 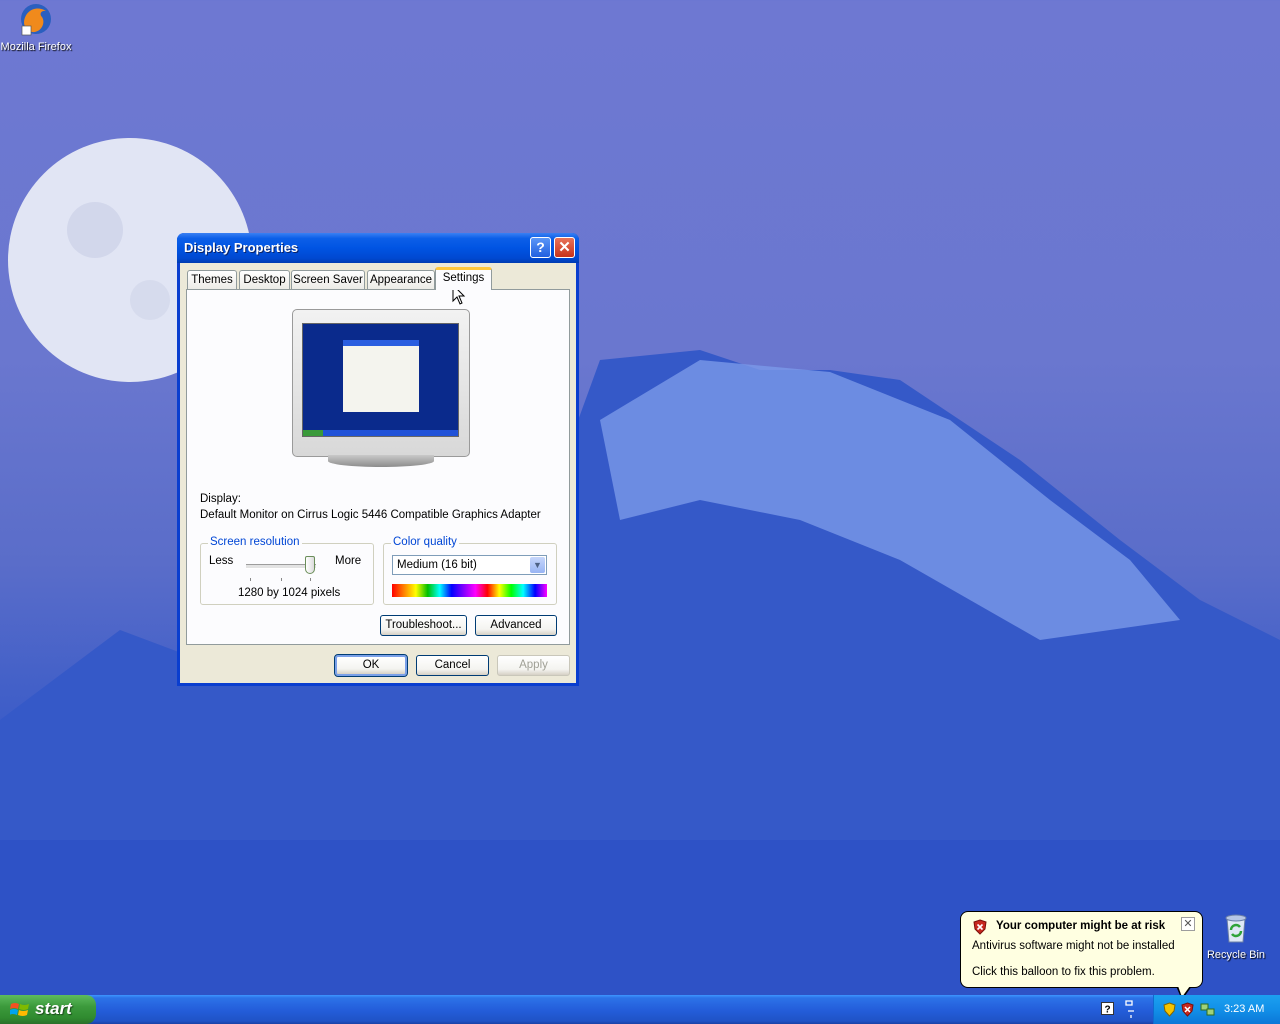 I want to click on close-button: ✕, so click(x=564, y=247).